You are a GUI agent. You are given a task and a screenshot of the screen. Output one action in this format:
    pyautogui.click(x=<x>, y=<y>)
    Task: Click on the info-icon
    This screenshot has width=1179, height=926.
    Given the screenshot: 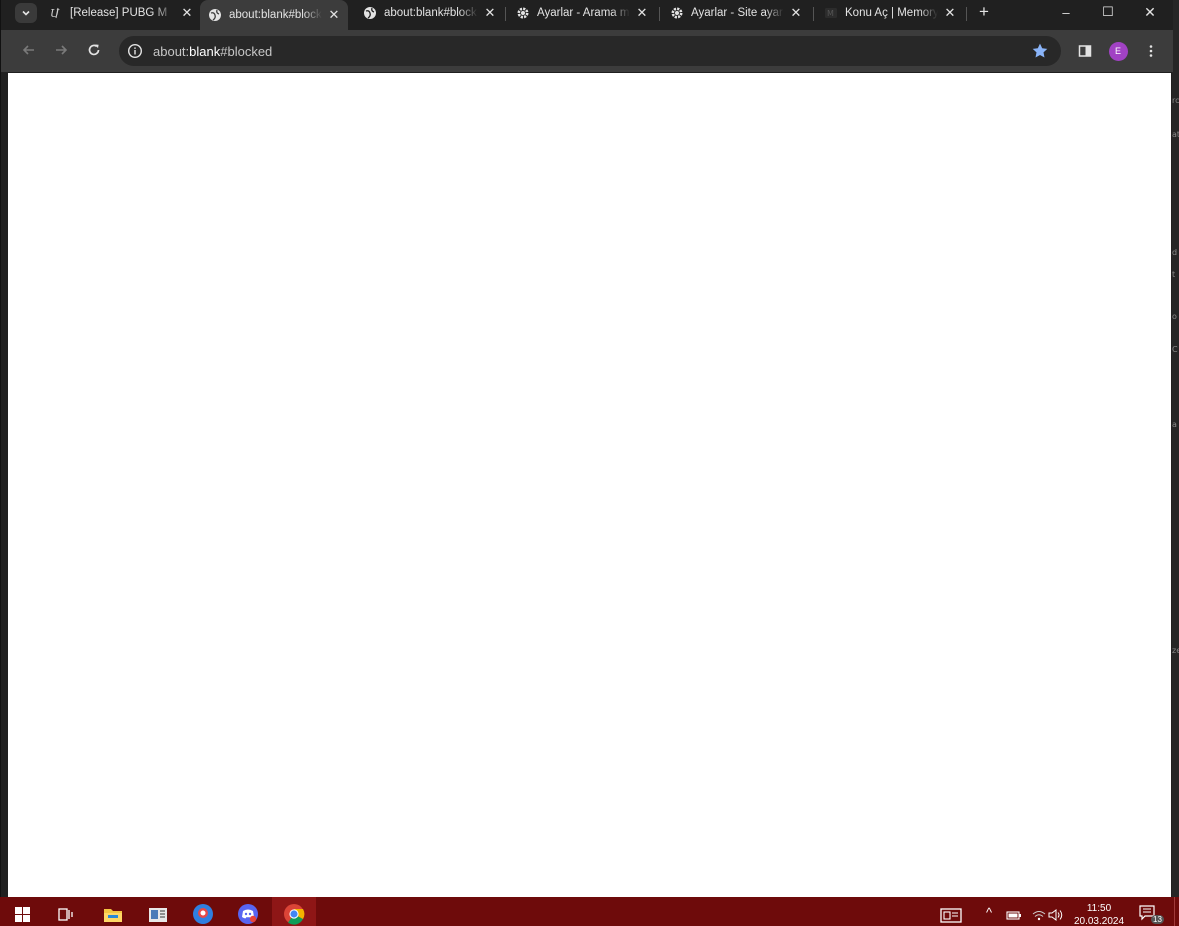 What is the action you would take?
    pyautogui.click(x=135, y=51)
    